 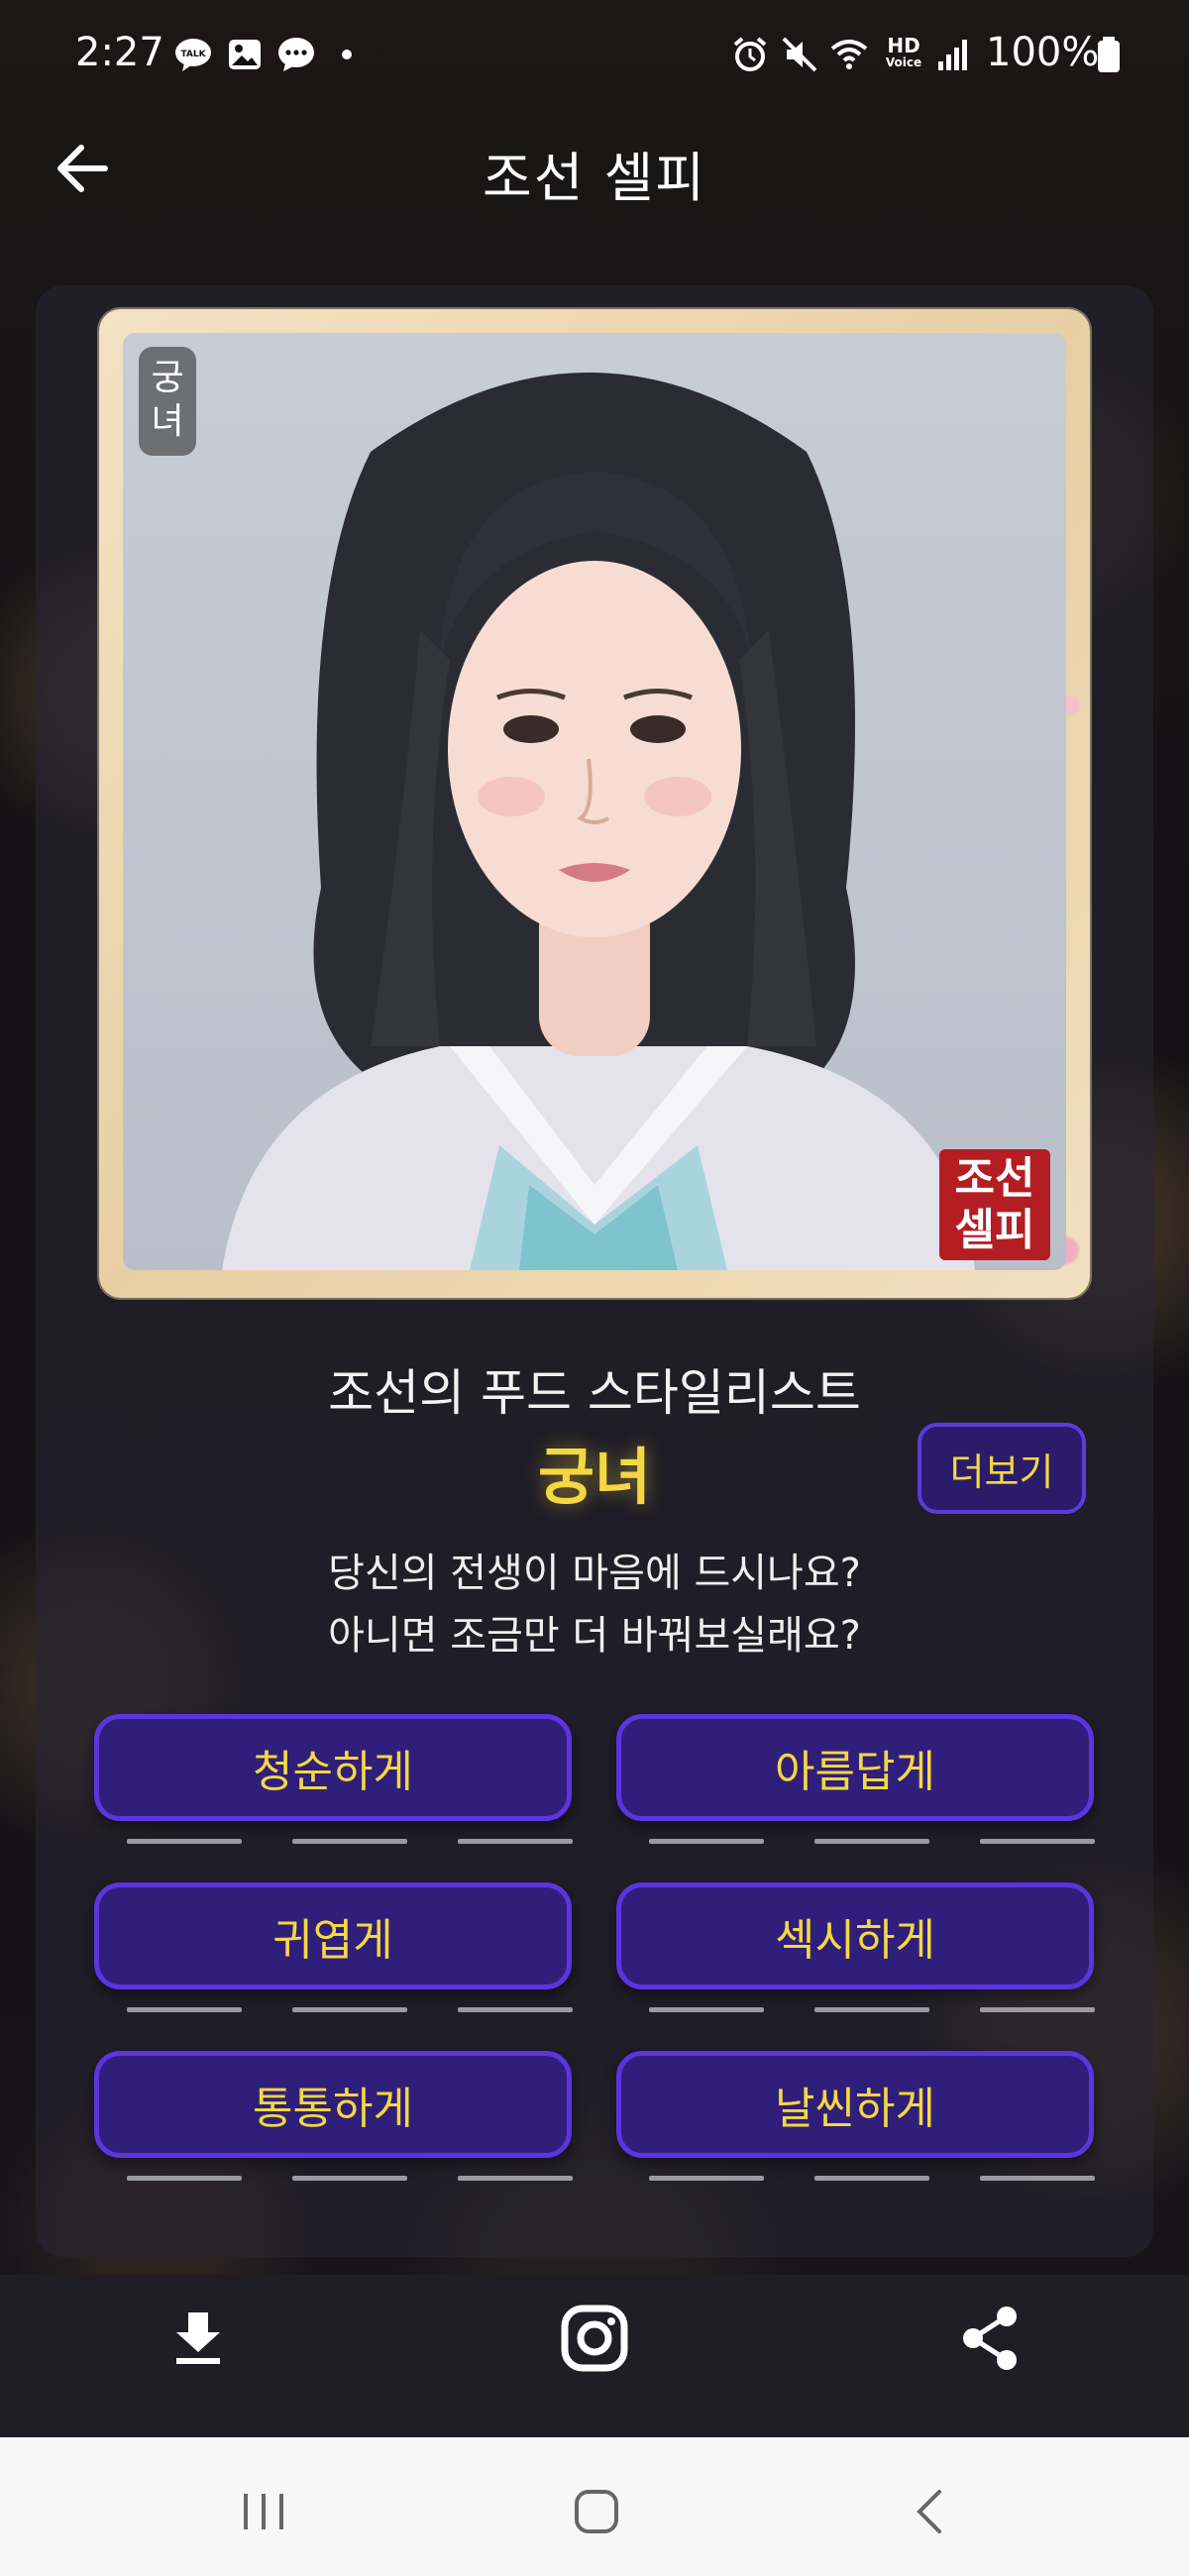 I want to click on gallery-icon, so click(x=245, y=55).